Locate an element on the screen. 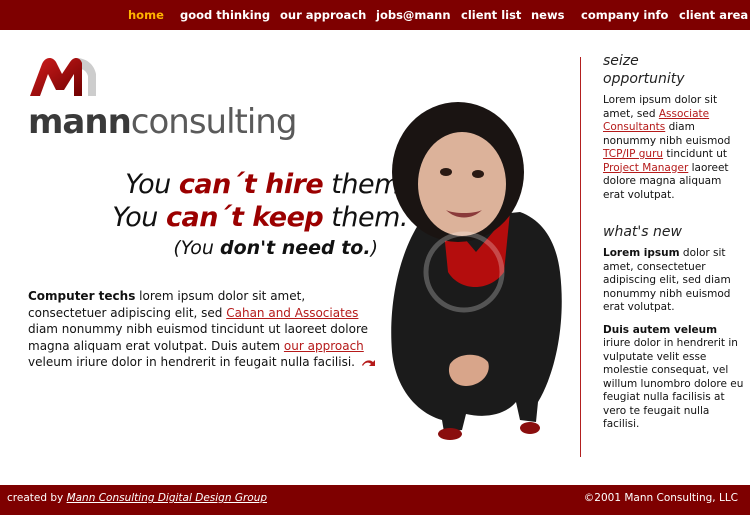 The image size is (750, 515). seize-opportunity-title: seize opportunity is located at coordinates (644, 70).